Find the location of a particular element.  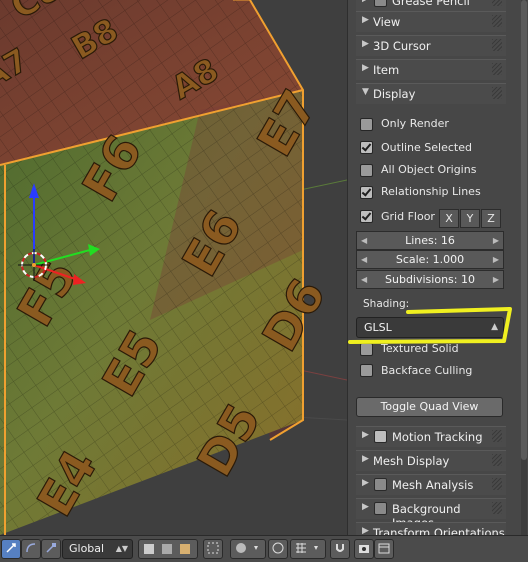

panel-header-display: ▼ Display is located at coordinates (431, 93).